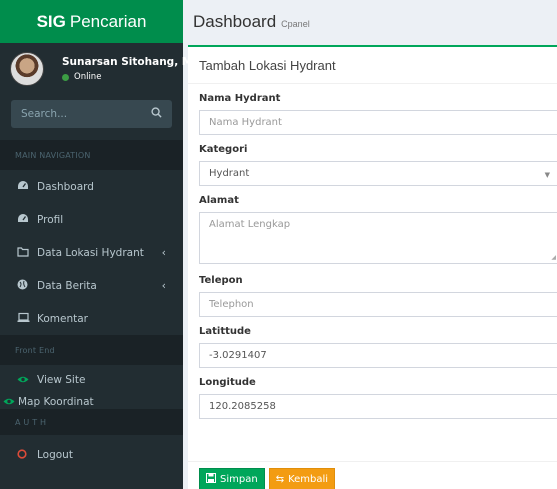  What do you see at coordinates (61, 380) in the screenshot?
I see `sidebar-item-label: View Site` at bounding box center [61, 380].